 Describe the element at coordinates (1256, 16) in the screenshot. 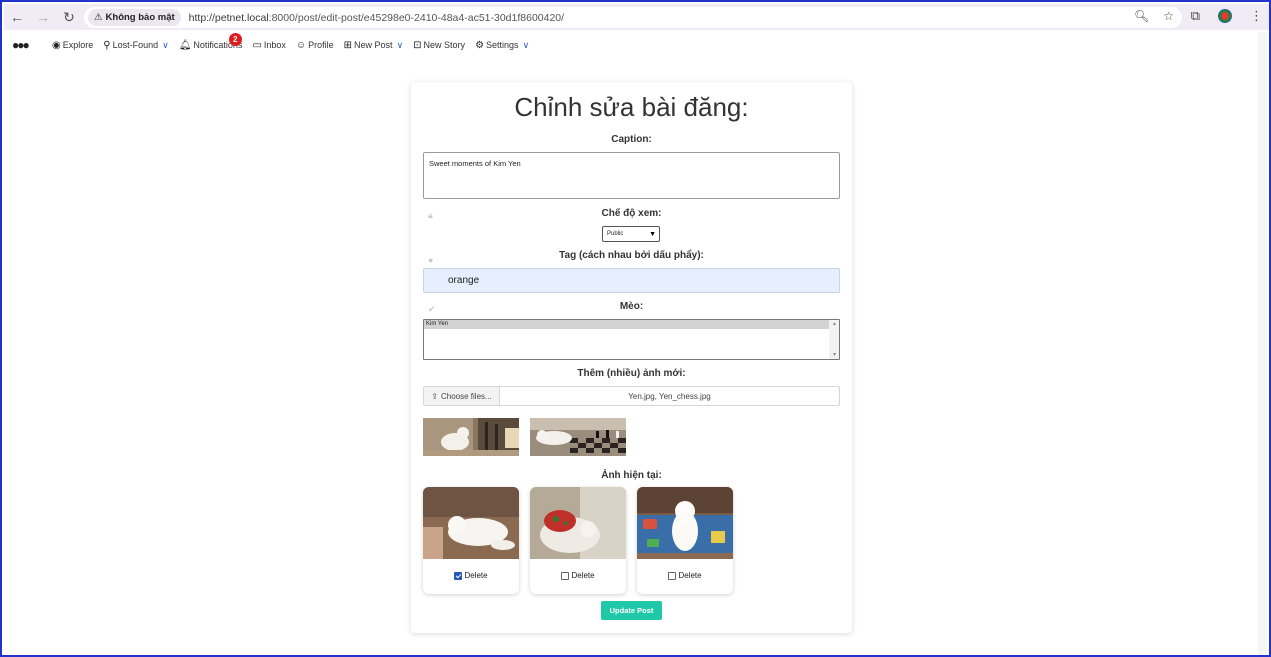

I see `menu-kebab-icon: ⋮` at that location.